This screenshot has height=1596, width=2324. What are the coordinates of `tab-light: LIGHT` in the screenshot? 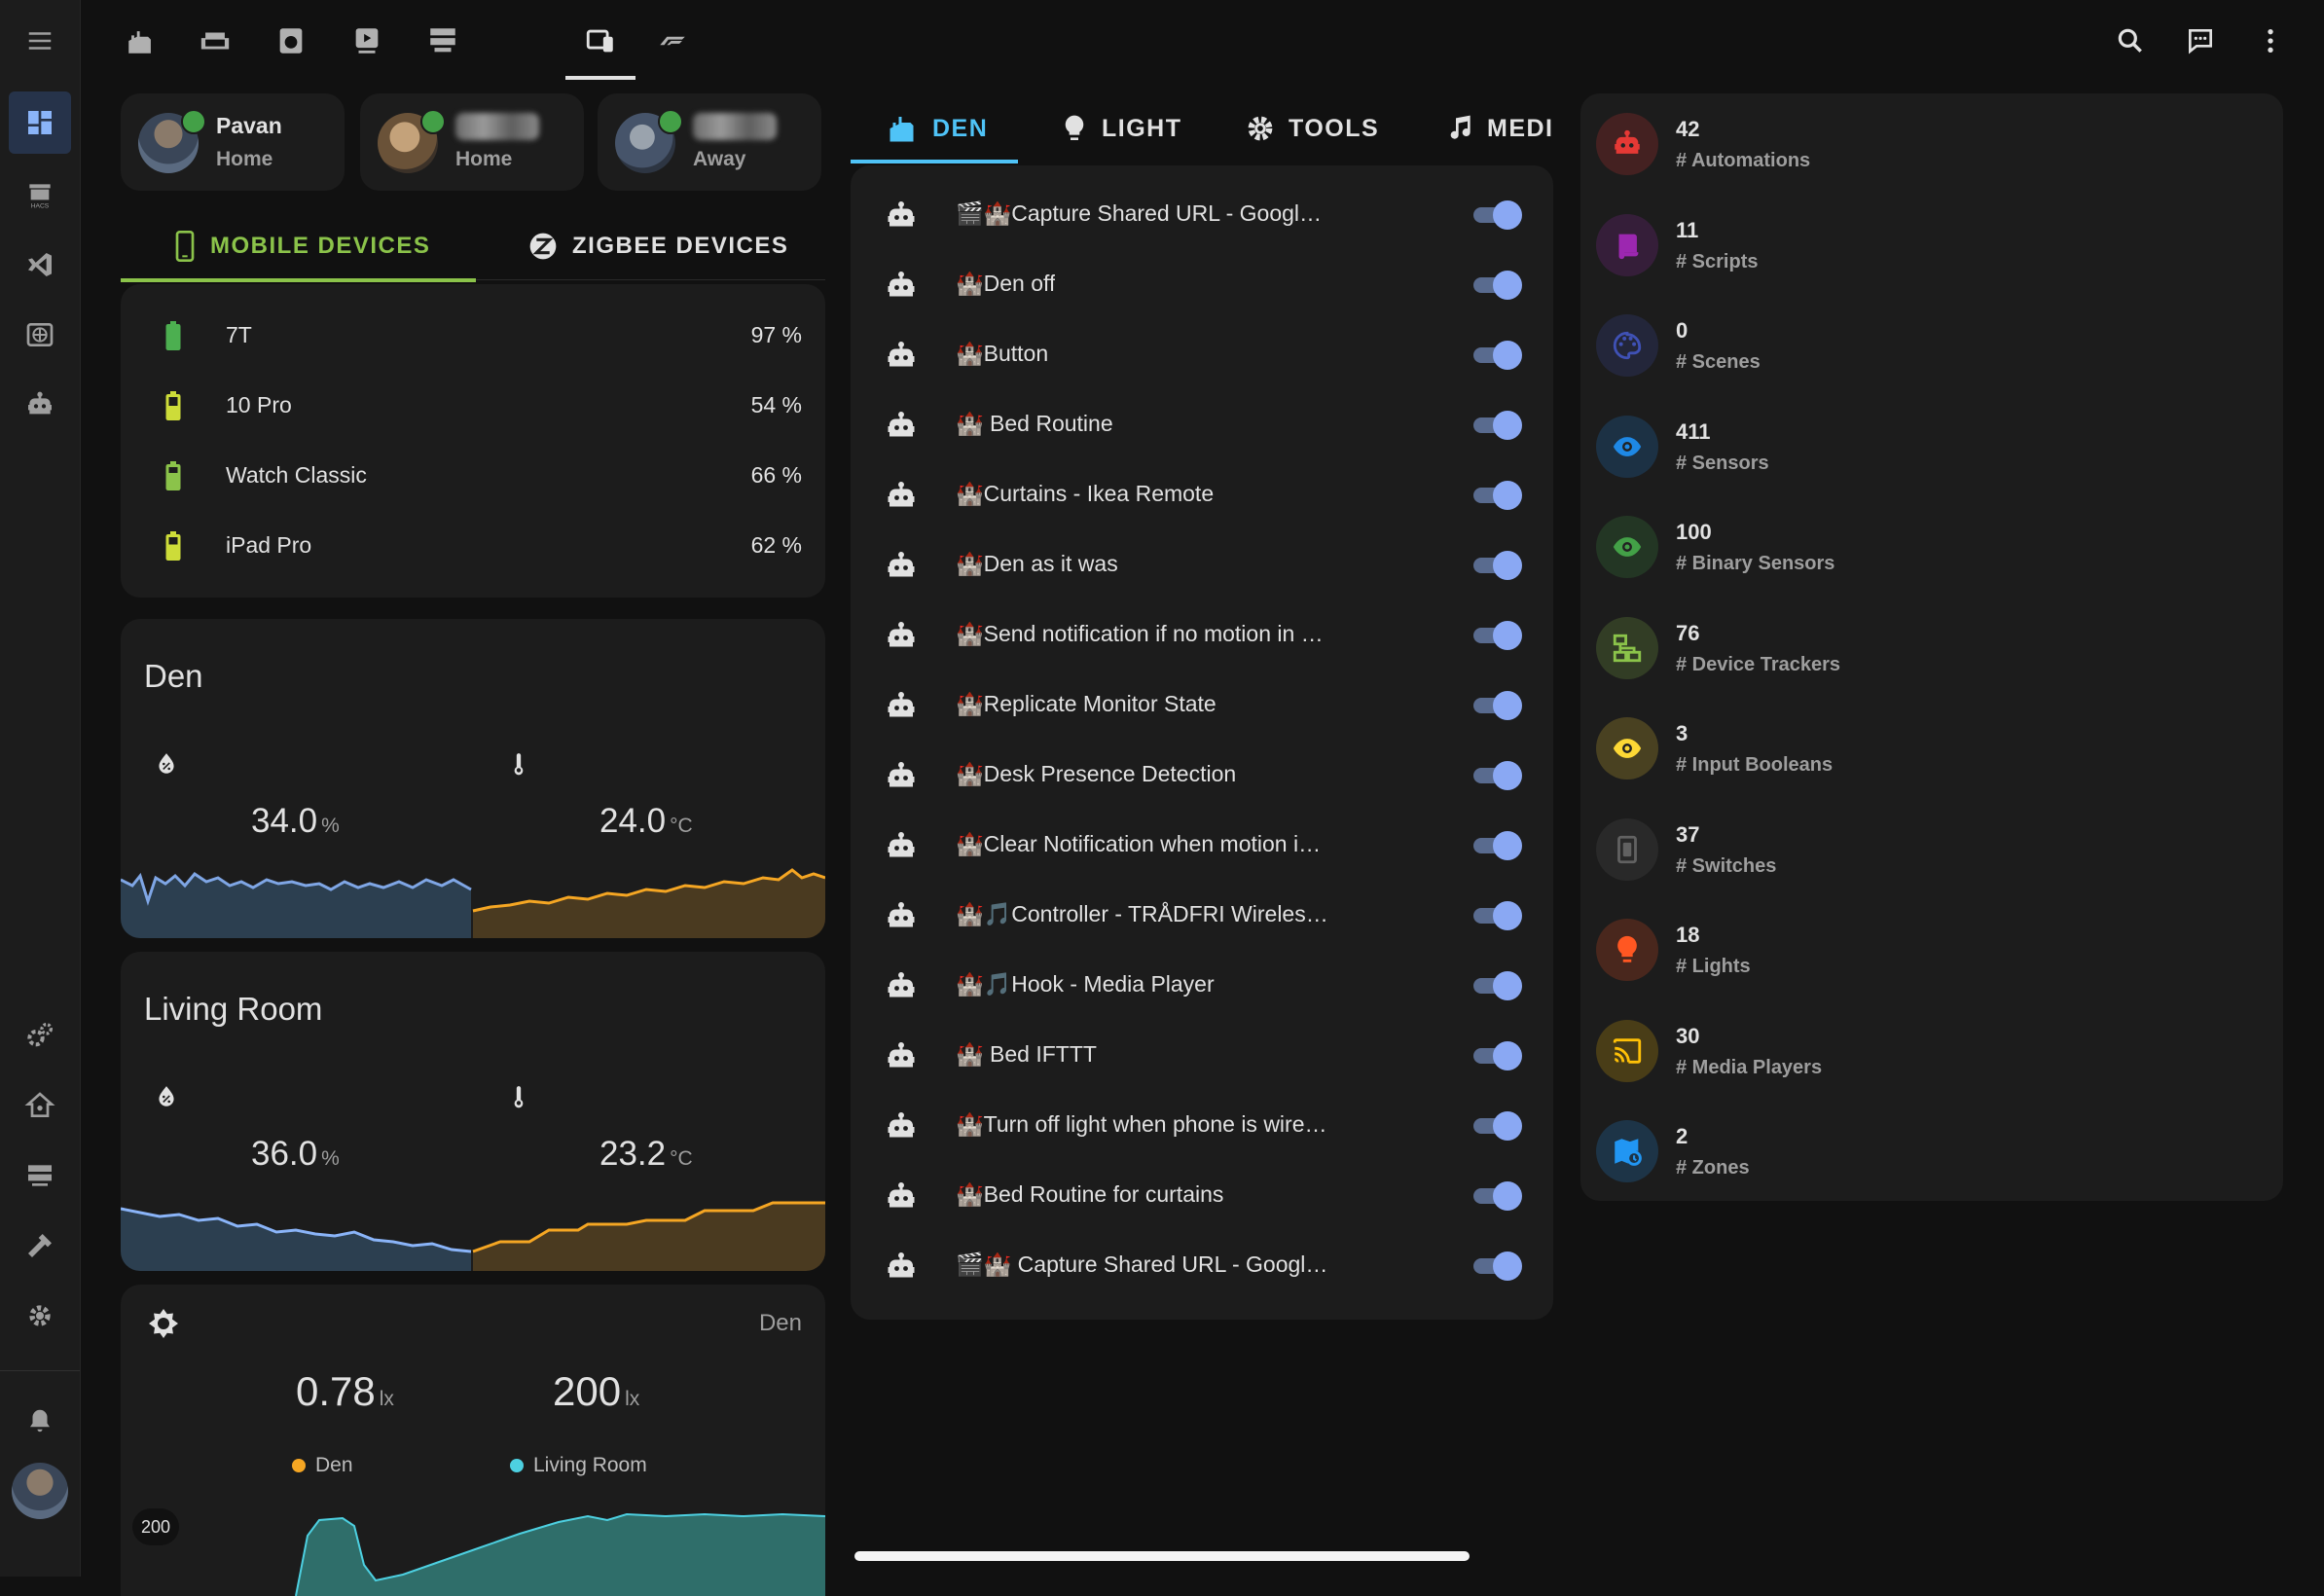 It's located at (1120, 128).